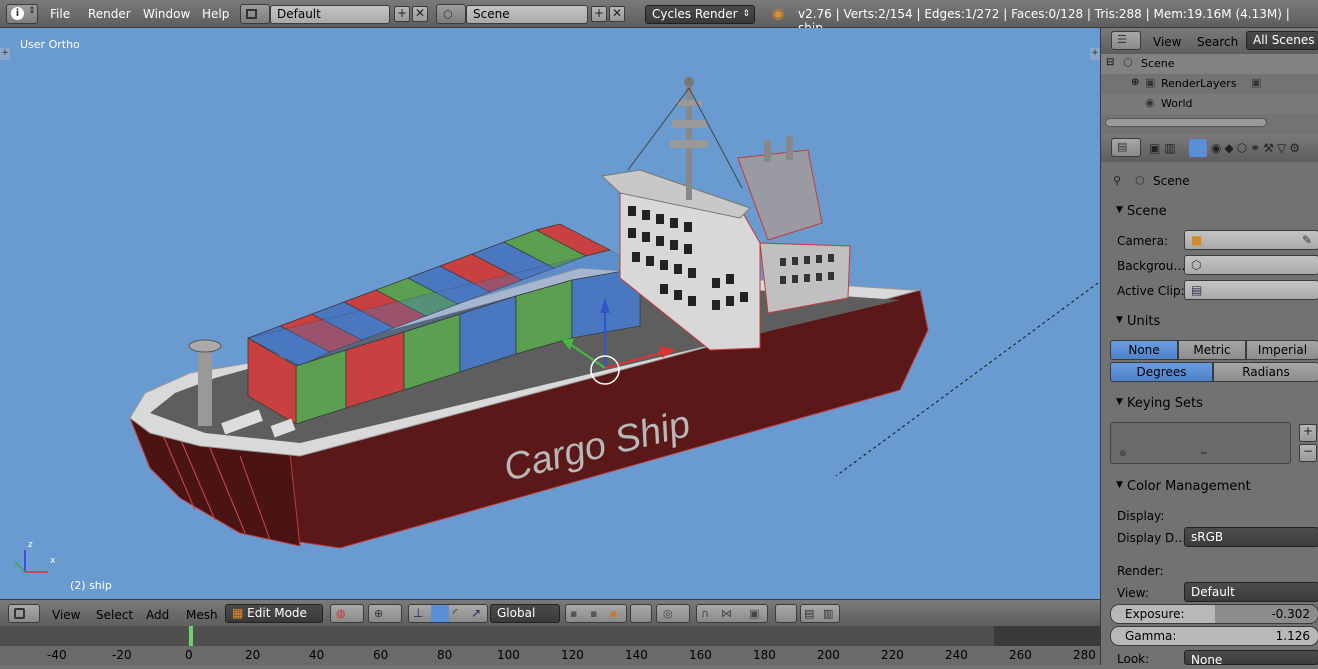  What do you see at coordinates (60, 14) in the screenshot?
I see `menu-file: File` at bounding box center [60, 14].